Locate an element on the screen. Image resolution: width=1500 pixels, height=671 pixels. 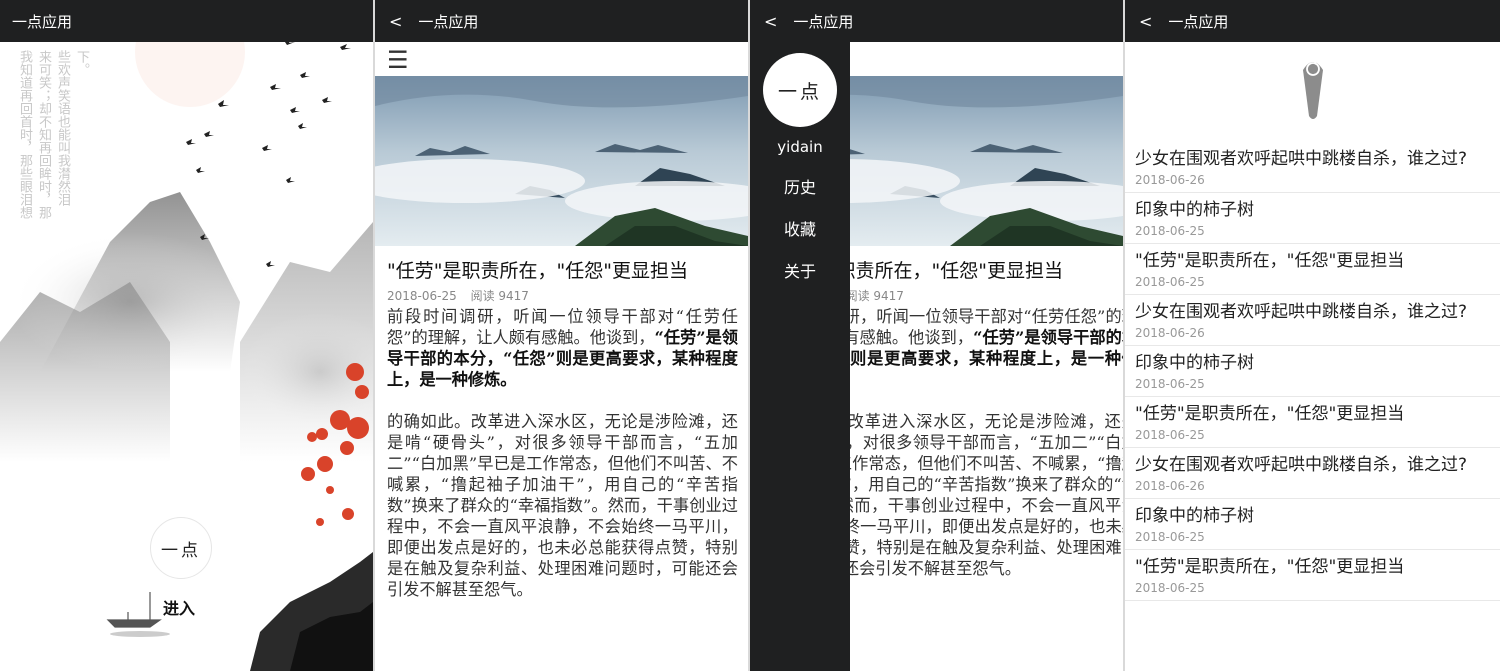
refresh-icon is located at coordinates (1313, 90).